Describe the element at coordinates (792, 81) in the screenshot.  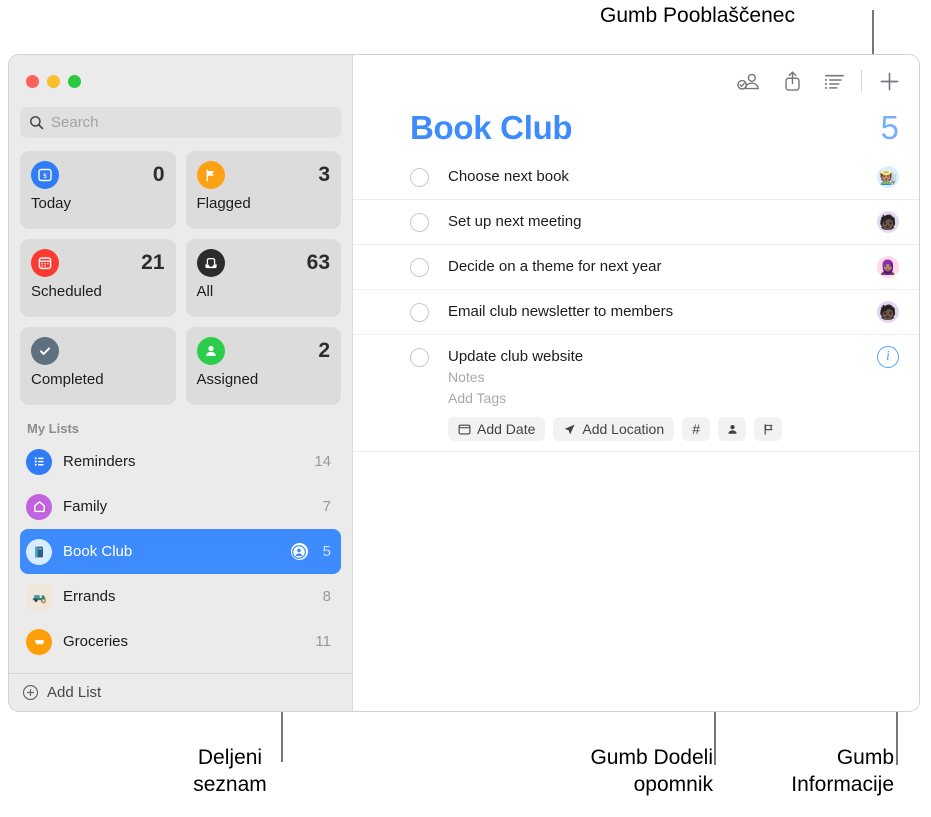
I see `share-icon` at that location.